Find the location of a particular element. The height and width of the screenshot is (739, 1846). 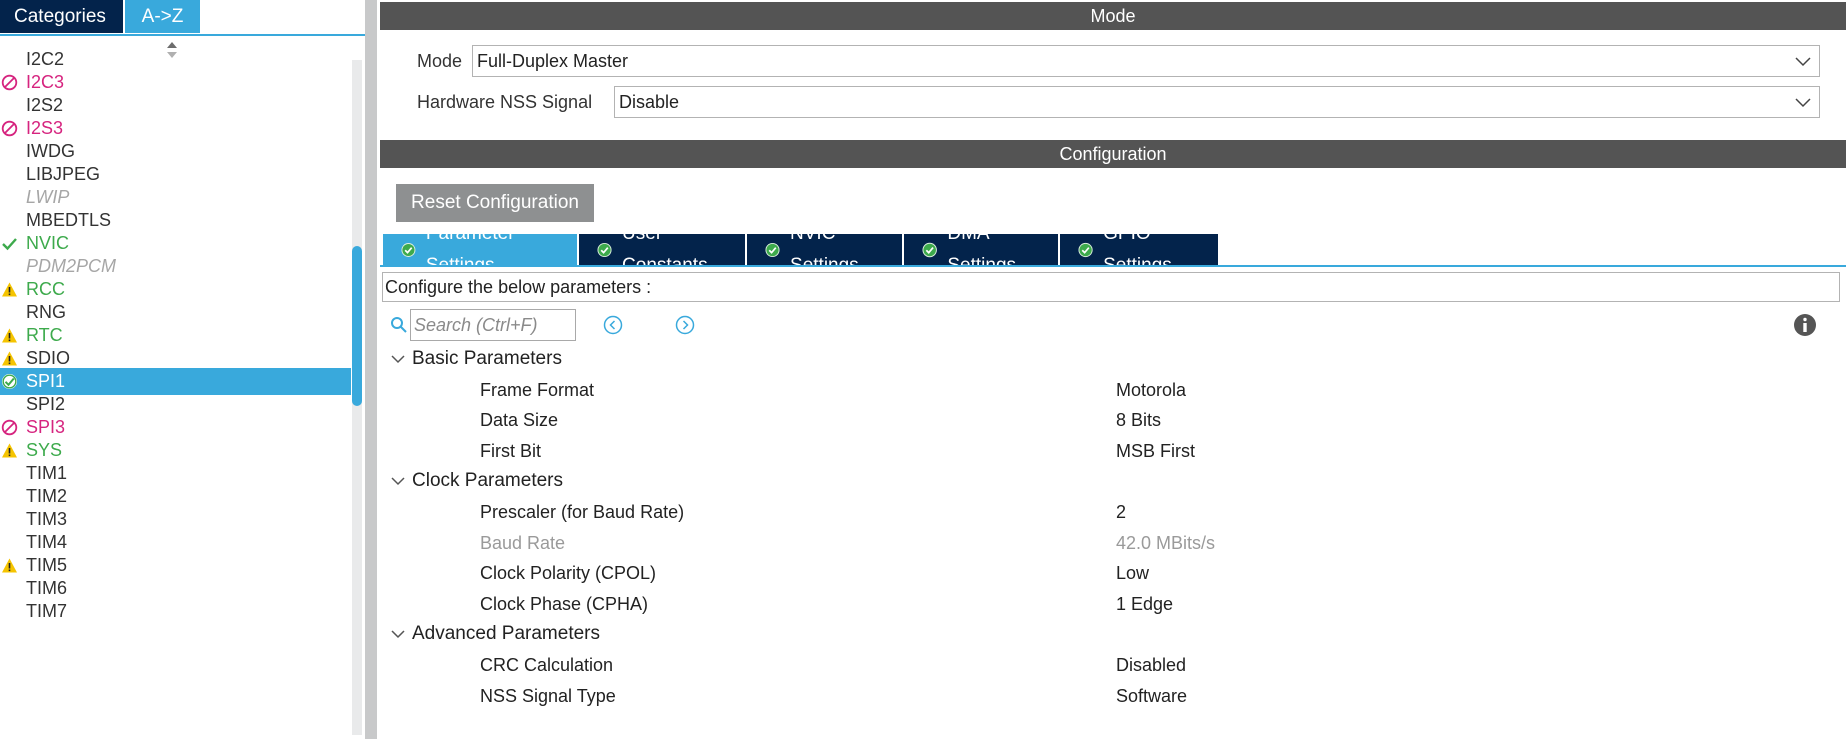

checkmark-icon is located at coordinates (9, 244).